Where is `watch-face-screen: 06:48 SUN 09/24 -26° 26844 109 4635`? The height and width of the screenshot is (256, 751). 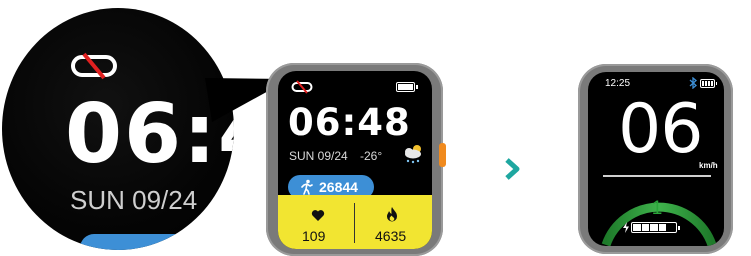 watch-face-screen: 06:48 SUN 09/24 -26° 26844 109 4635 is located at coordinates (355, 160).